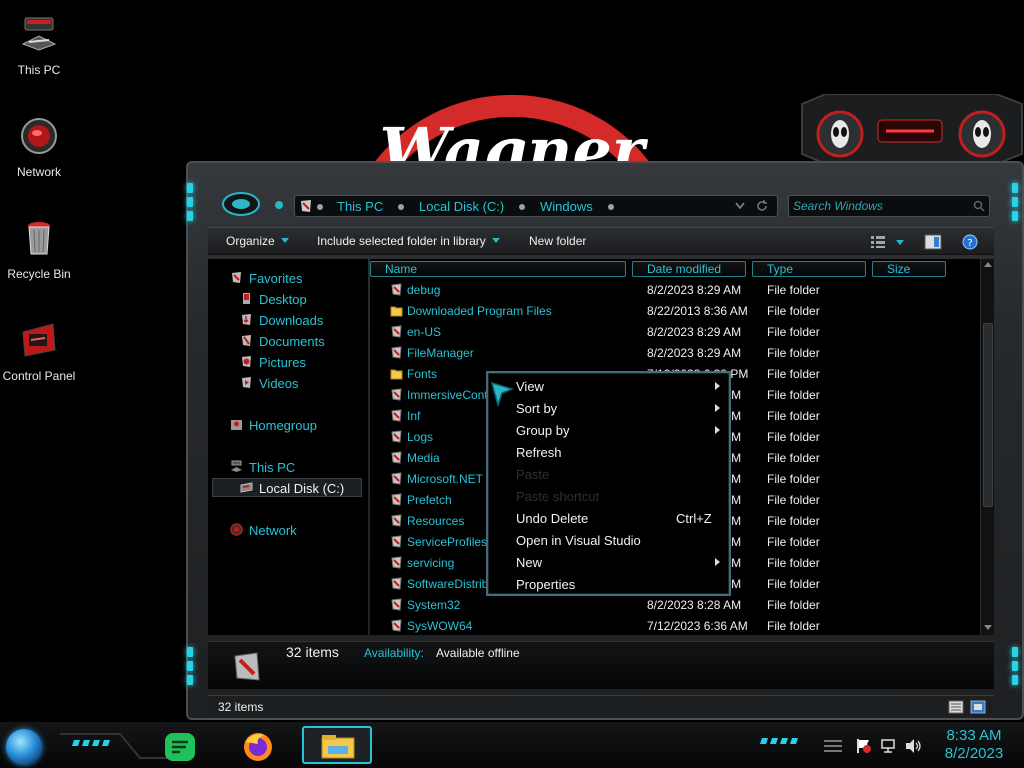  What do you see at coordinates (689, 269) in the screenshot?
I see `column-header-date: Date modified` at bounding box center [689, 269].